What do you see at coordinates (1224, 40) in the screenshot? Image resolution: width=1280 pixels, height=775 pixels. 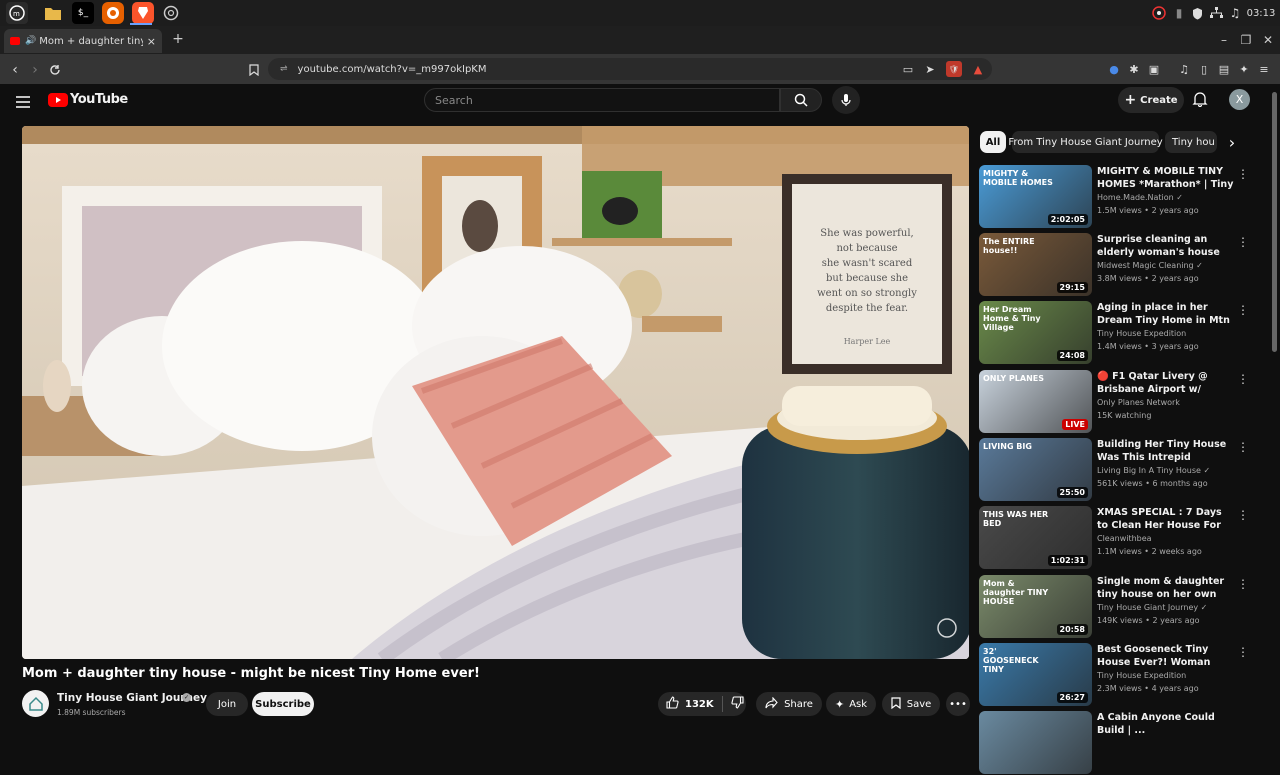 I see `minimize-button: –` at bounding box center [1224, 40].